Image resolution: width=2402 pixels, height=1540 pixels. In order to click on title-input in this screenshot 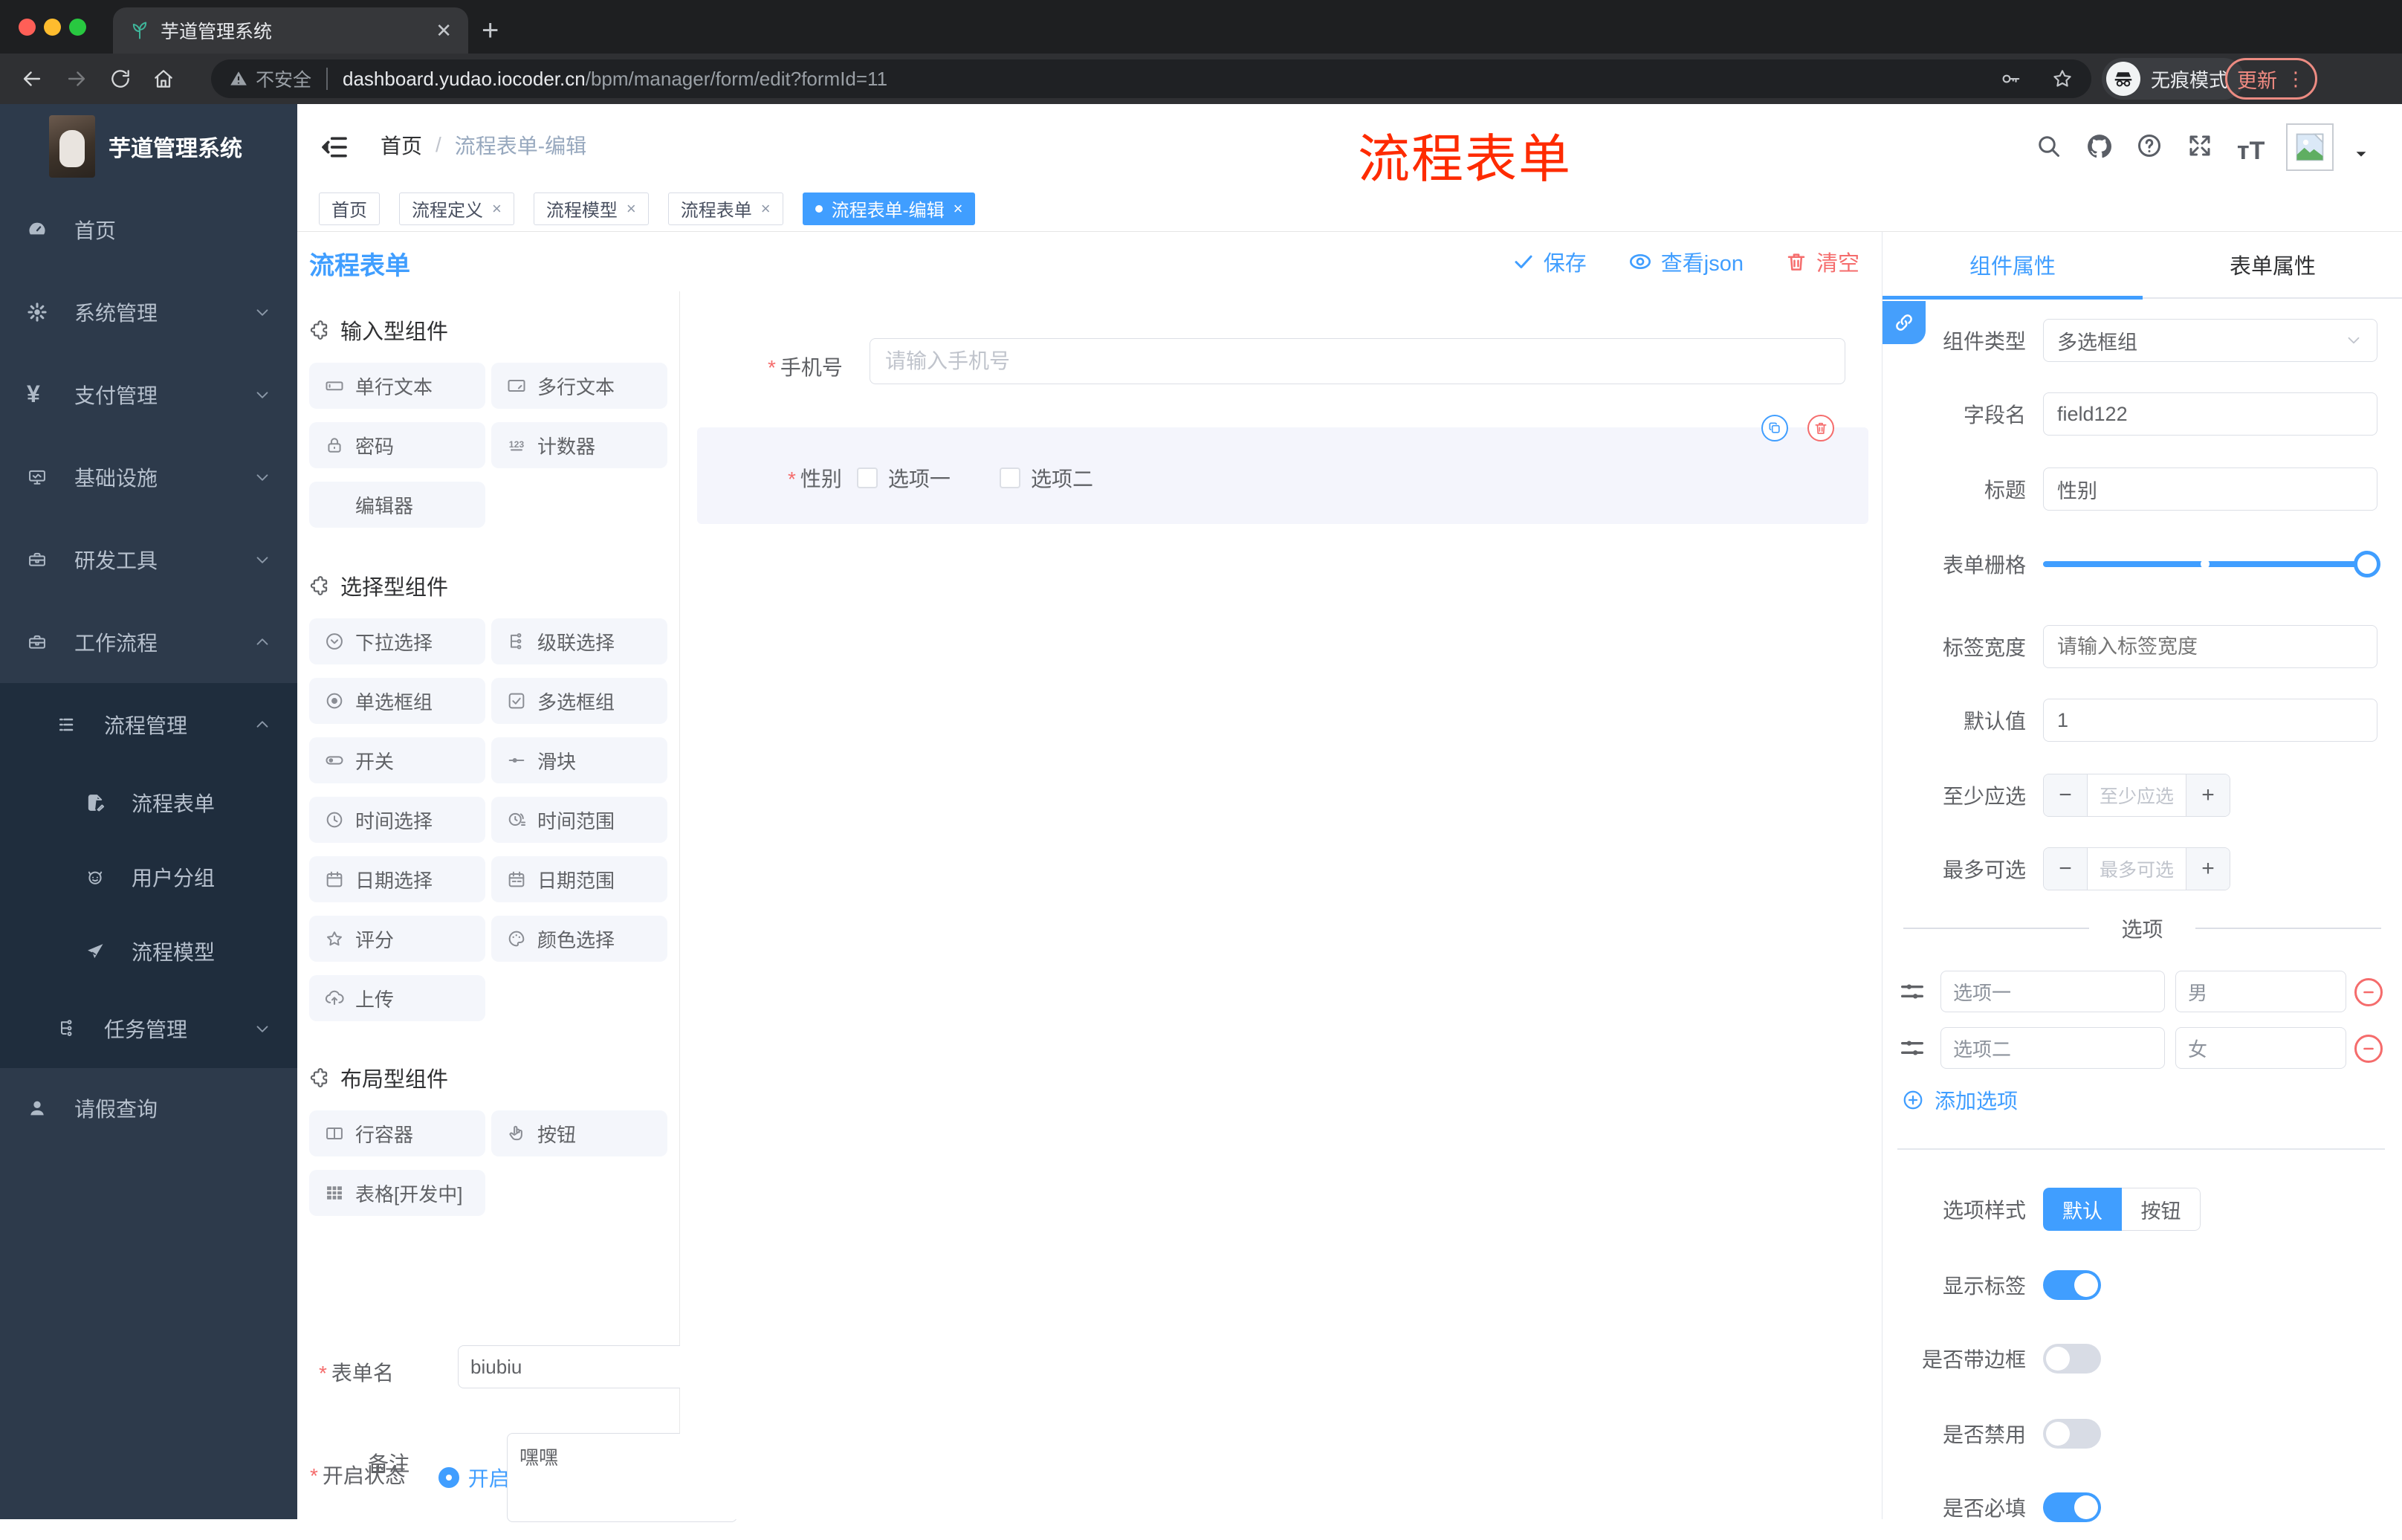, I will do `click(2210, 489)`.